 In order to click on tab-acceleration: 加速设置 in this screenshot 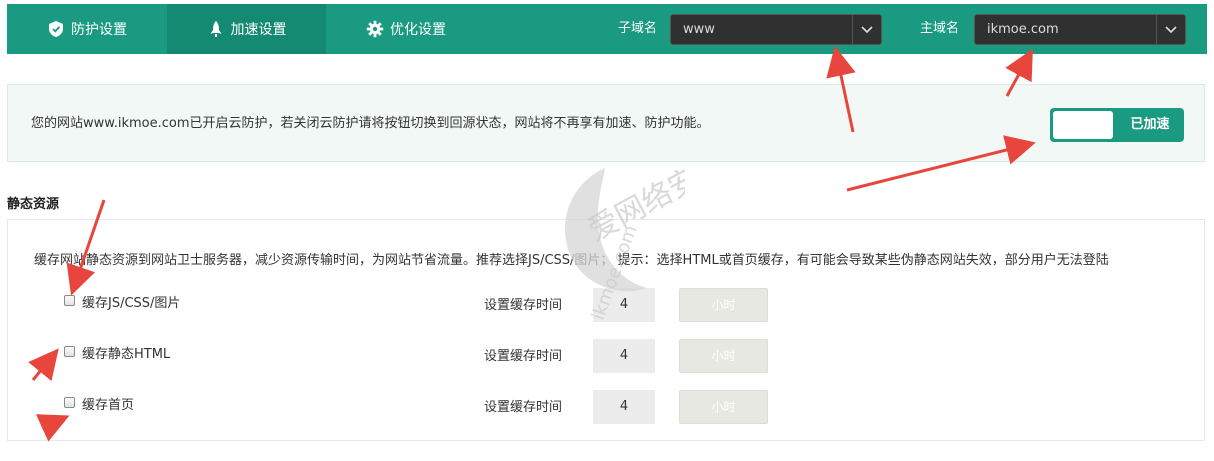, I will do `click(246, 29)`.